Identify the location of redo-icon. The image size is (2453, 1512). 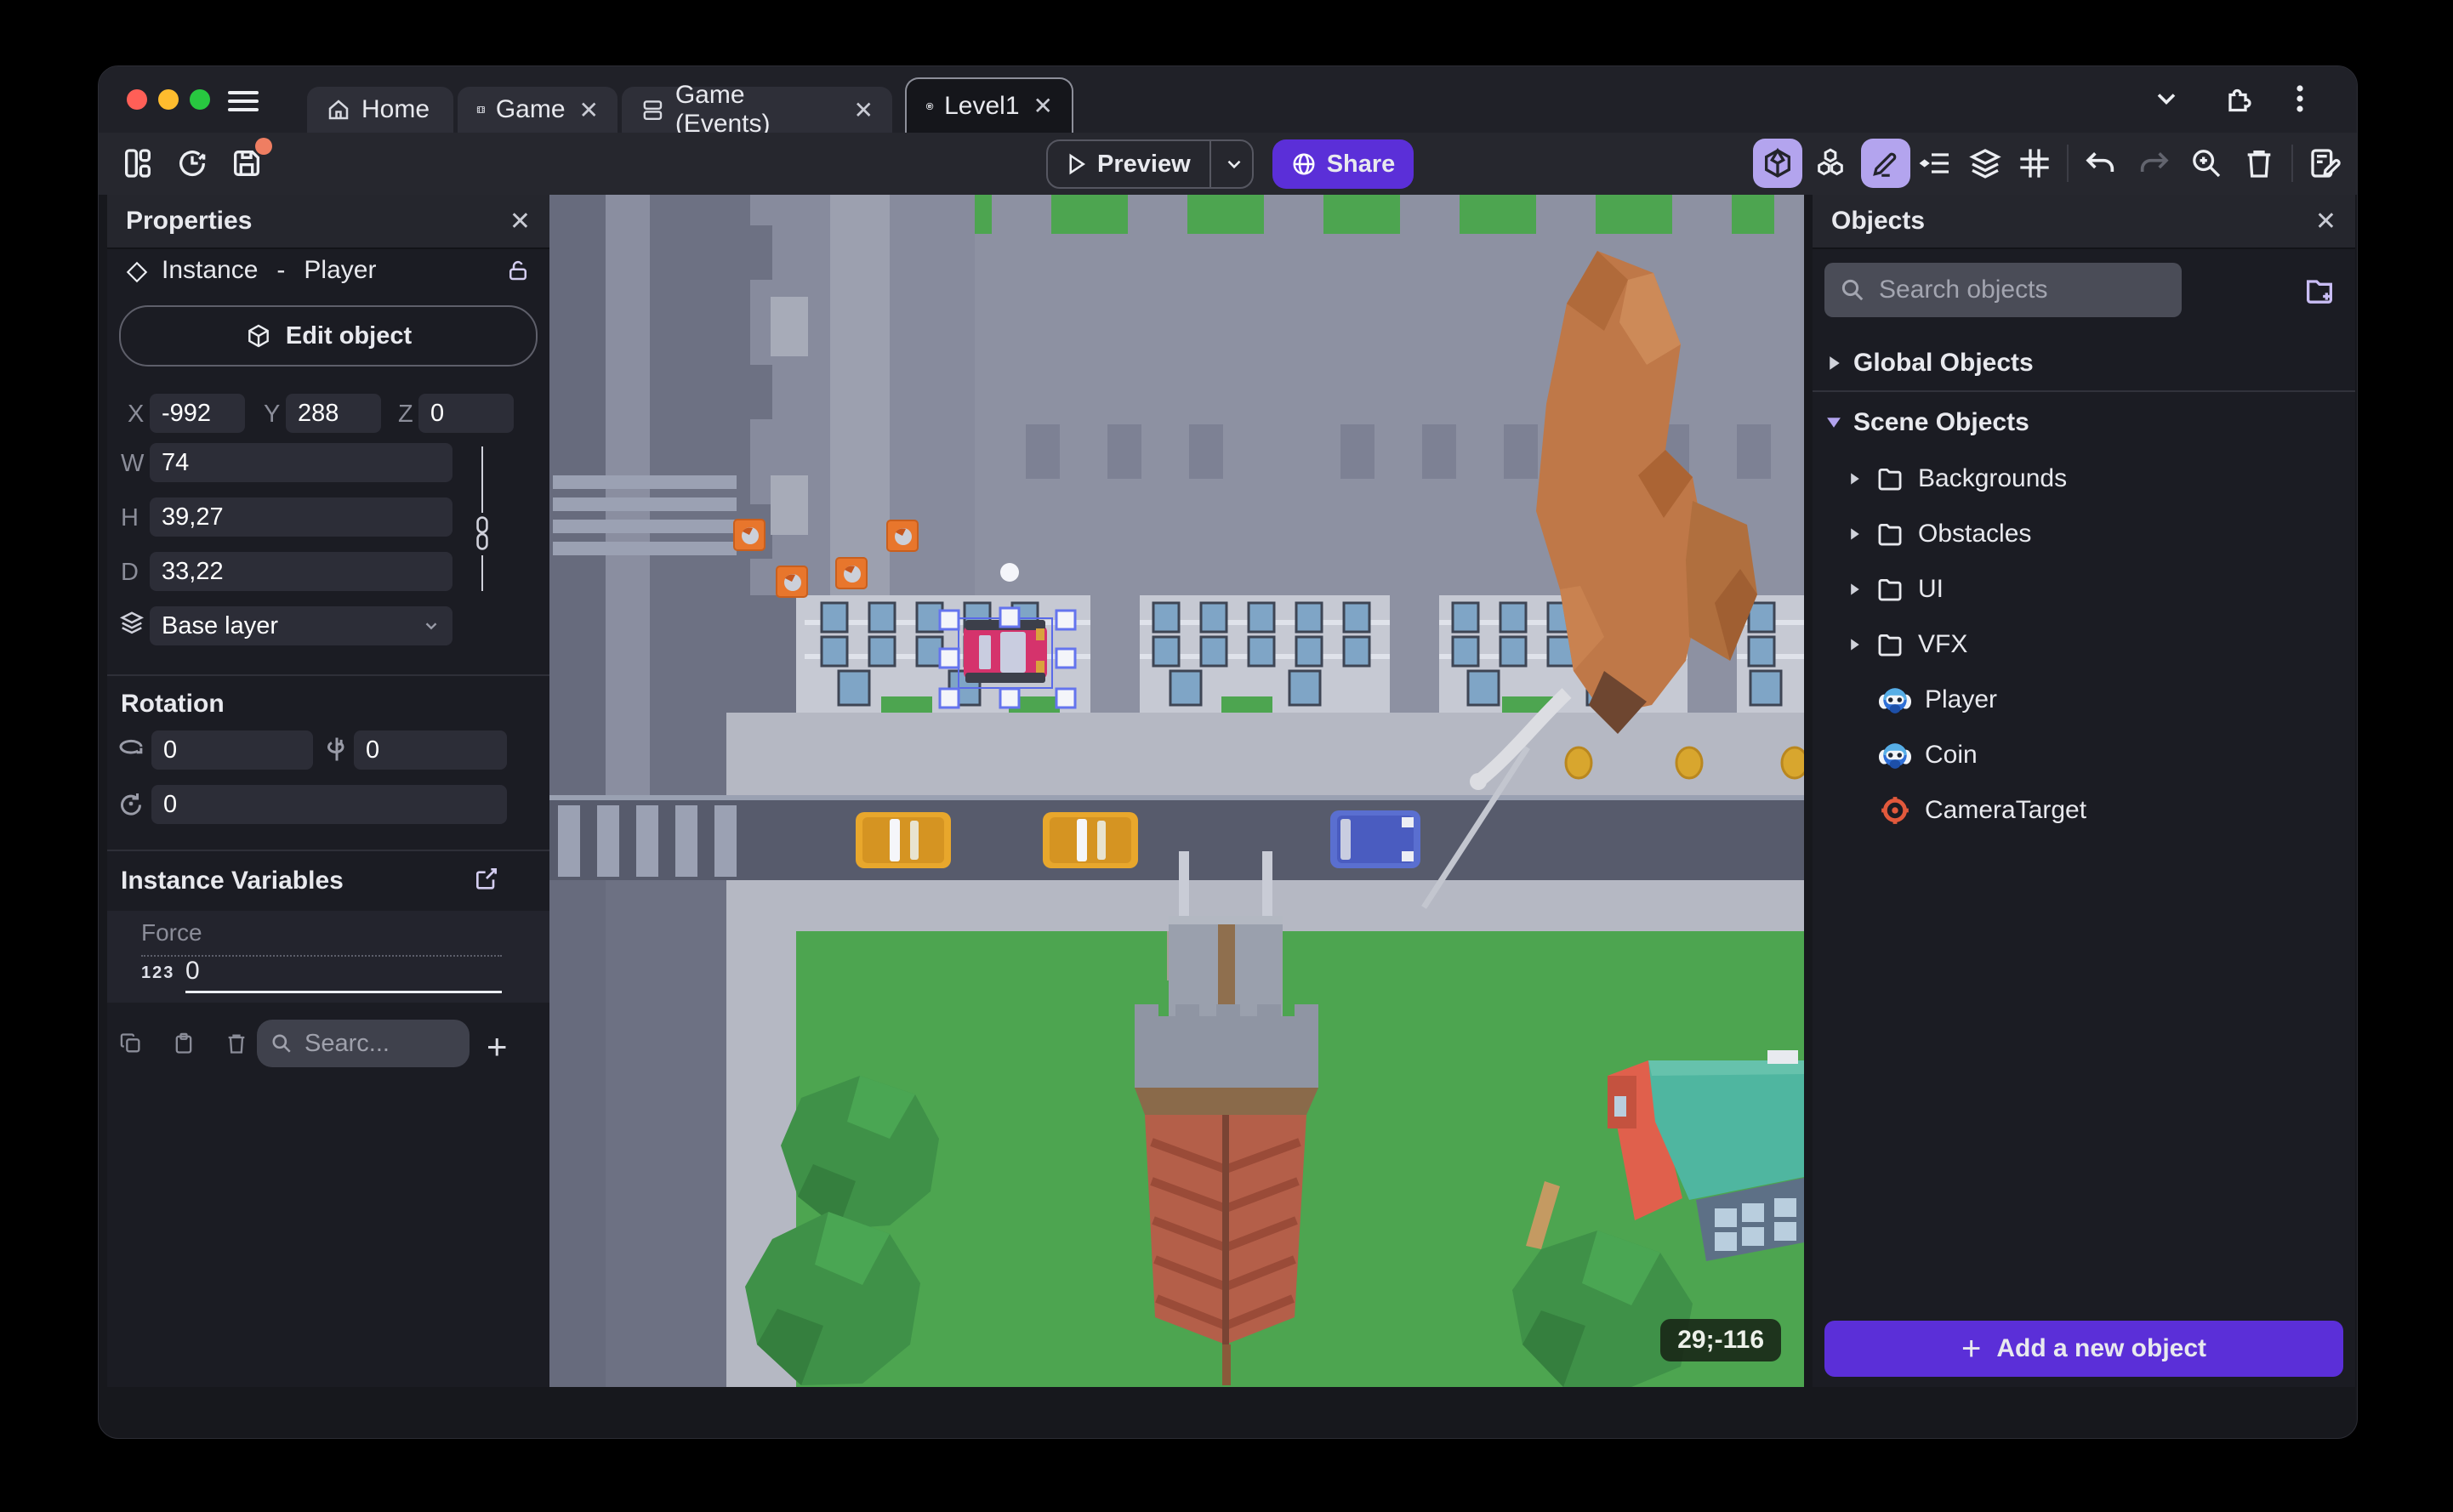
(2154, 163).